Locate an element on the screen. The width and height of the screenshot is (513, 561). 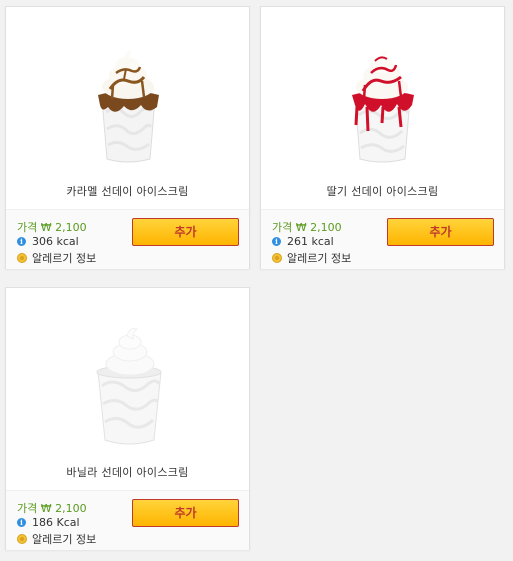
strawberry-sundae-illustration is located at coordinates (383, 106).